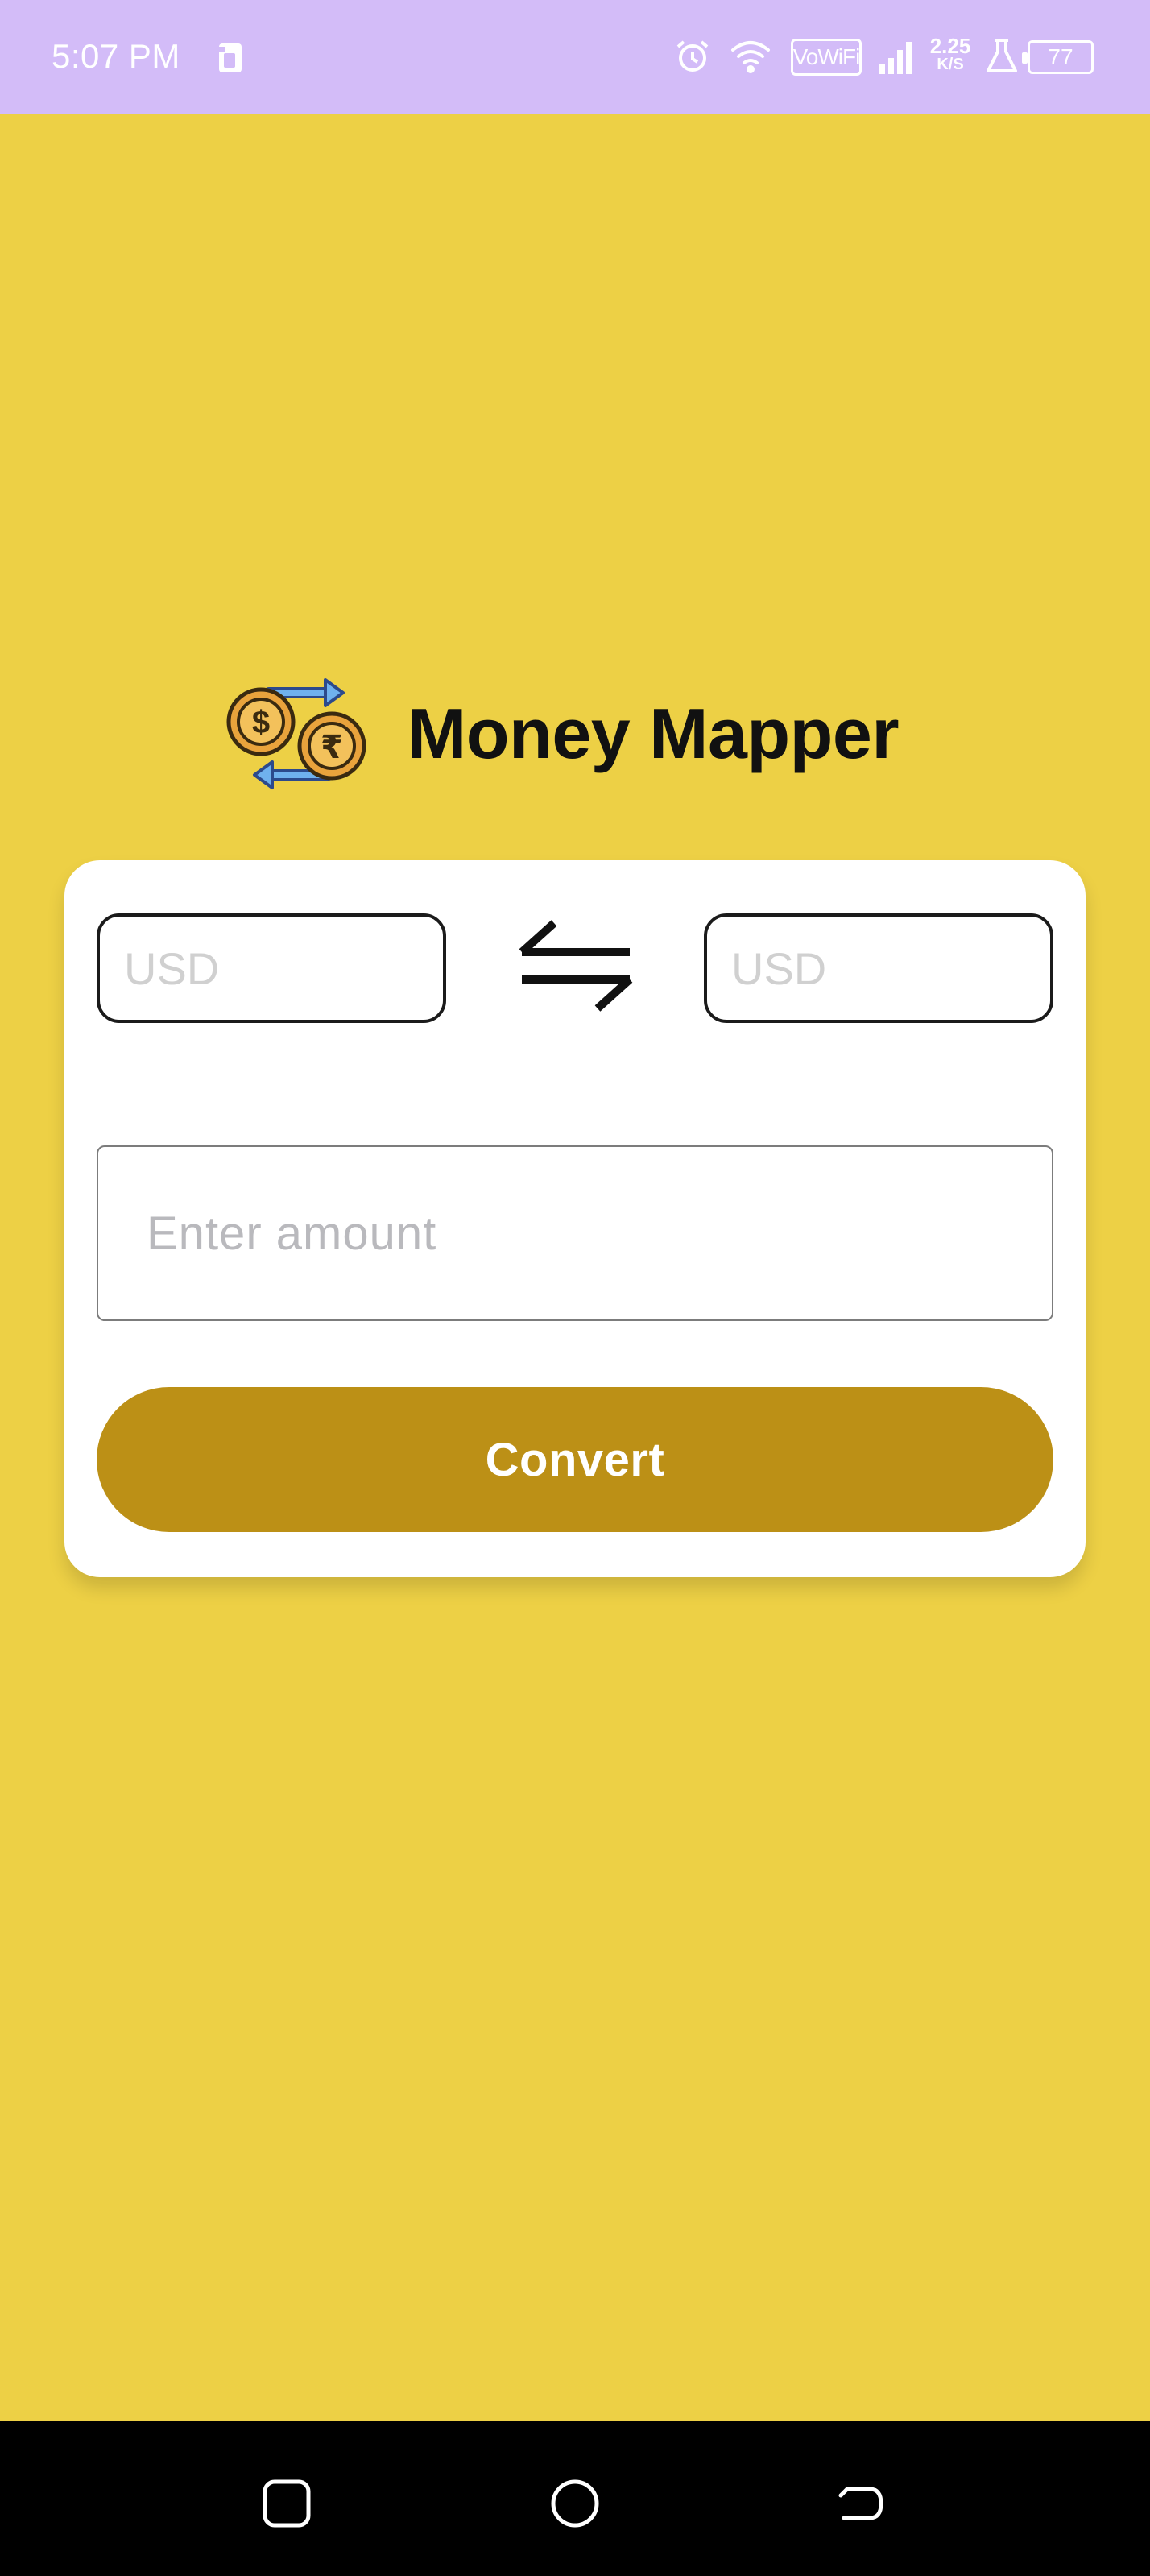  I want to click on swap-arrows-icon, so click(576, 966).